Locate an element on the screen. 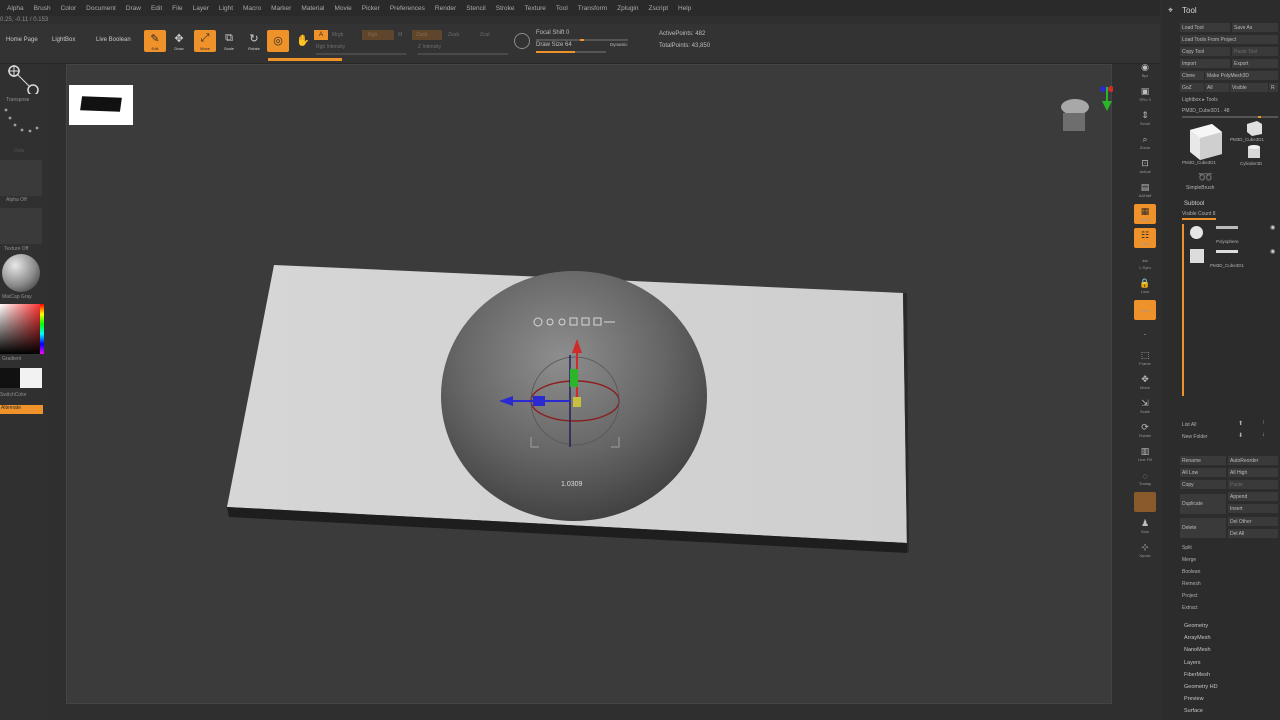 Image resolution: width=1280 pixels, height=720 pixels. right-shelf-zoom-button: ⌕ Zoom is located at coordinates (1145, 142).